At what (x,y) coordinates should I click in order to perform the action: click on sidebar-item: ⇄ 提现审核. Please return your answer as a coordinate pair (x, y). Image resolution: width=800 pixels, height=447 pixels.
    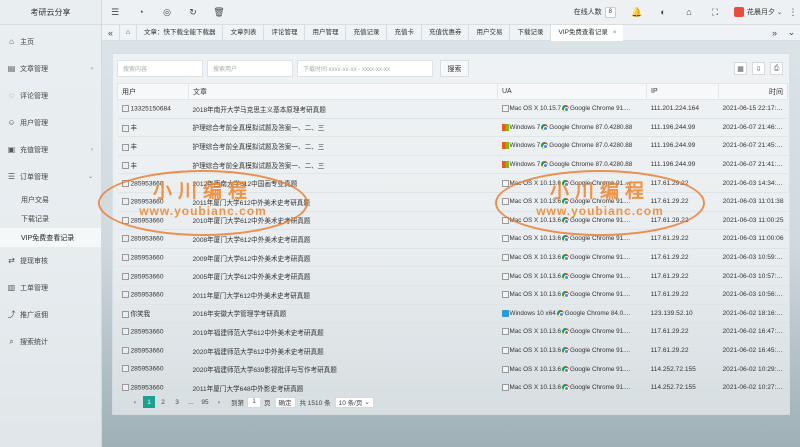
    Looking at the image, I should click on (50, 260).